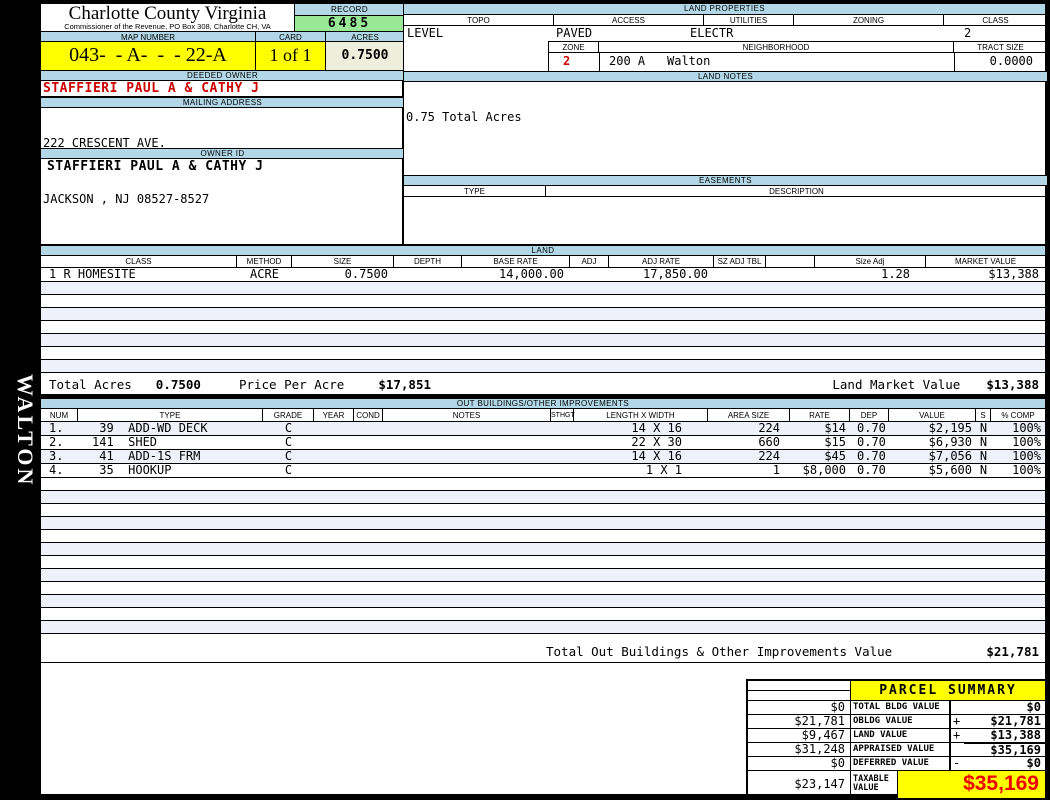 This screenshot has height=800, width=1050. I want to click on ps-label: OBLDG VALUE, so click(901, 721).